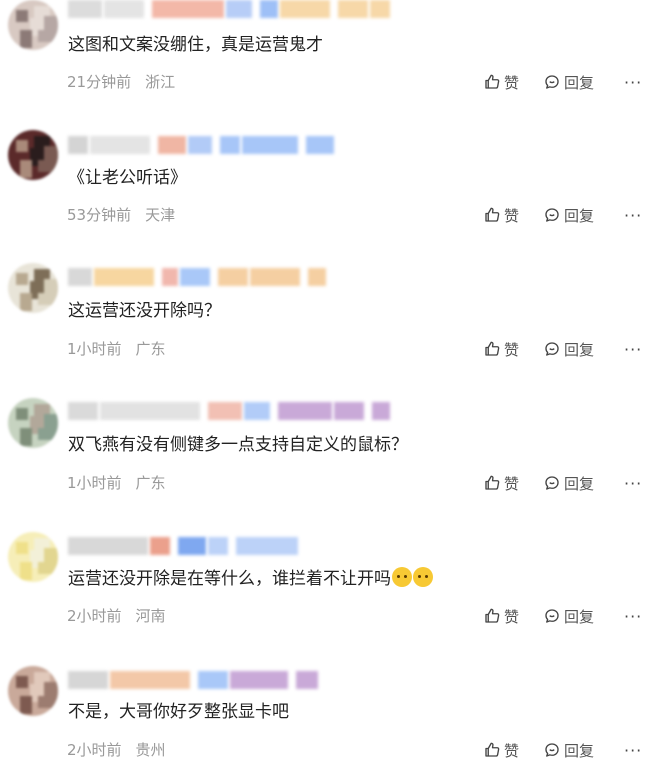 The image size is (652, 777). Describe the element at coordinates (238, 445) in the screenshot. I see `comment-text: 双飞燕有没有侧键多一点支持自定义的鼠标？` at that location.